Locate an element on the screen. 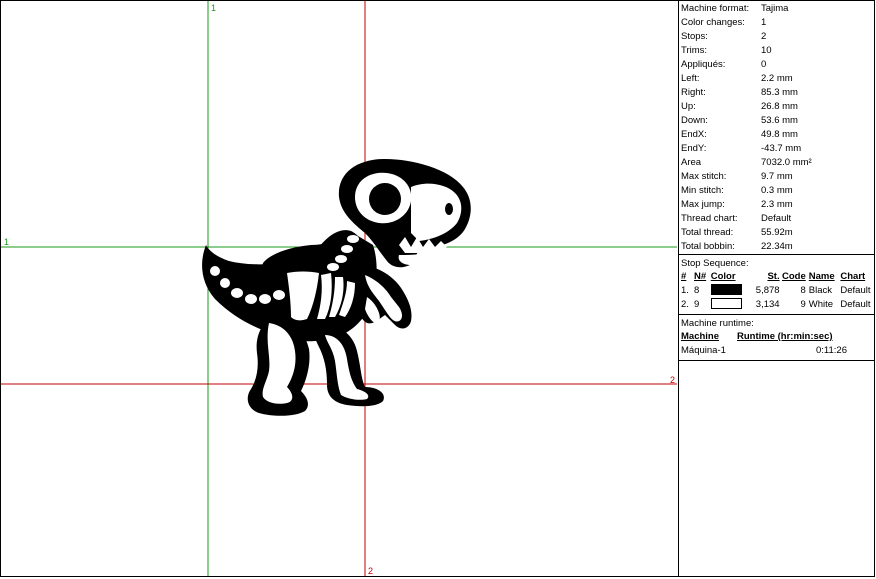 This screenshot has height=579, width=876. stat-row: Max stitch: 9.7 mm is located at coordinates (777, 177).